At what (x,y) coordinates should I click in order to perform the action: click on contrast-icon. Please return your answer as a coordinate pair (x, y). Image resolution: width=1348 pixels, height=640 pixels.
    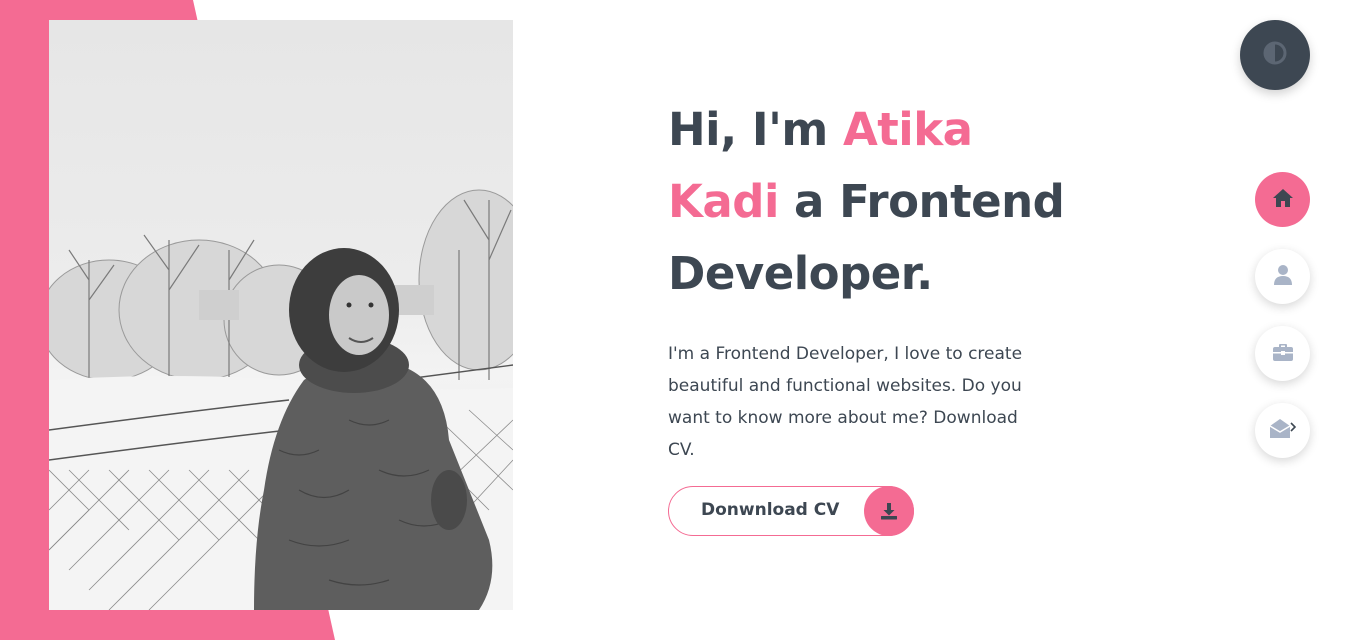
    Looking at the image, I should click on (1275, 55).